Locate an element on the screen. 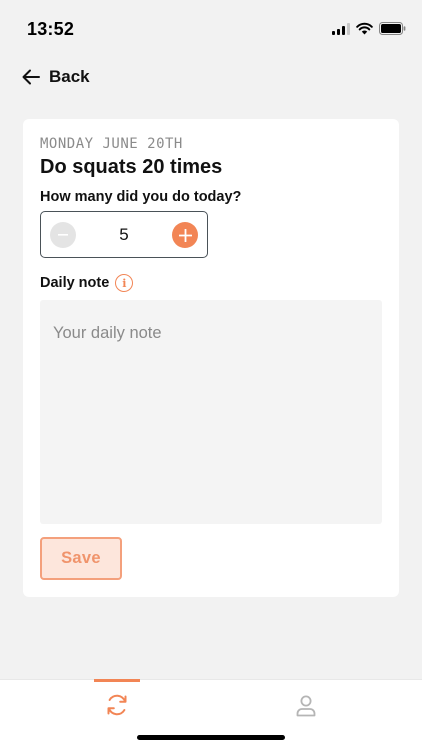 The image size is (422, 750). increment-button is located at coordinates (185, 235).